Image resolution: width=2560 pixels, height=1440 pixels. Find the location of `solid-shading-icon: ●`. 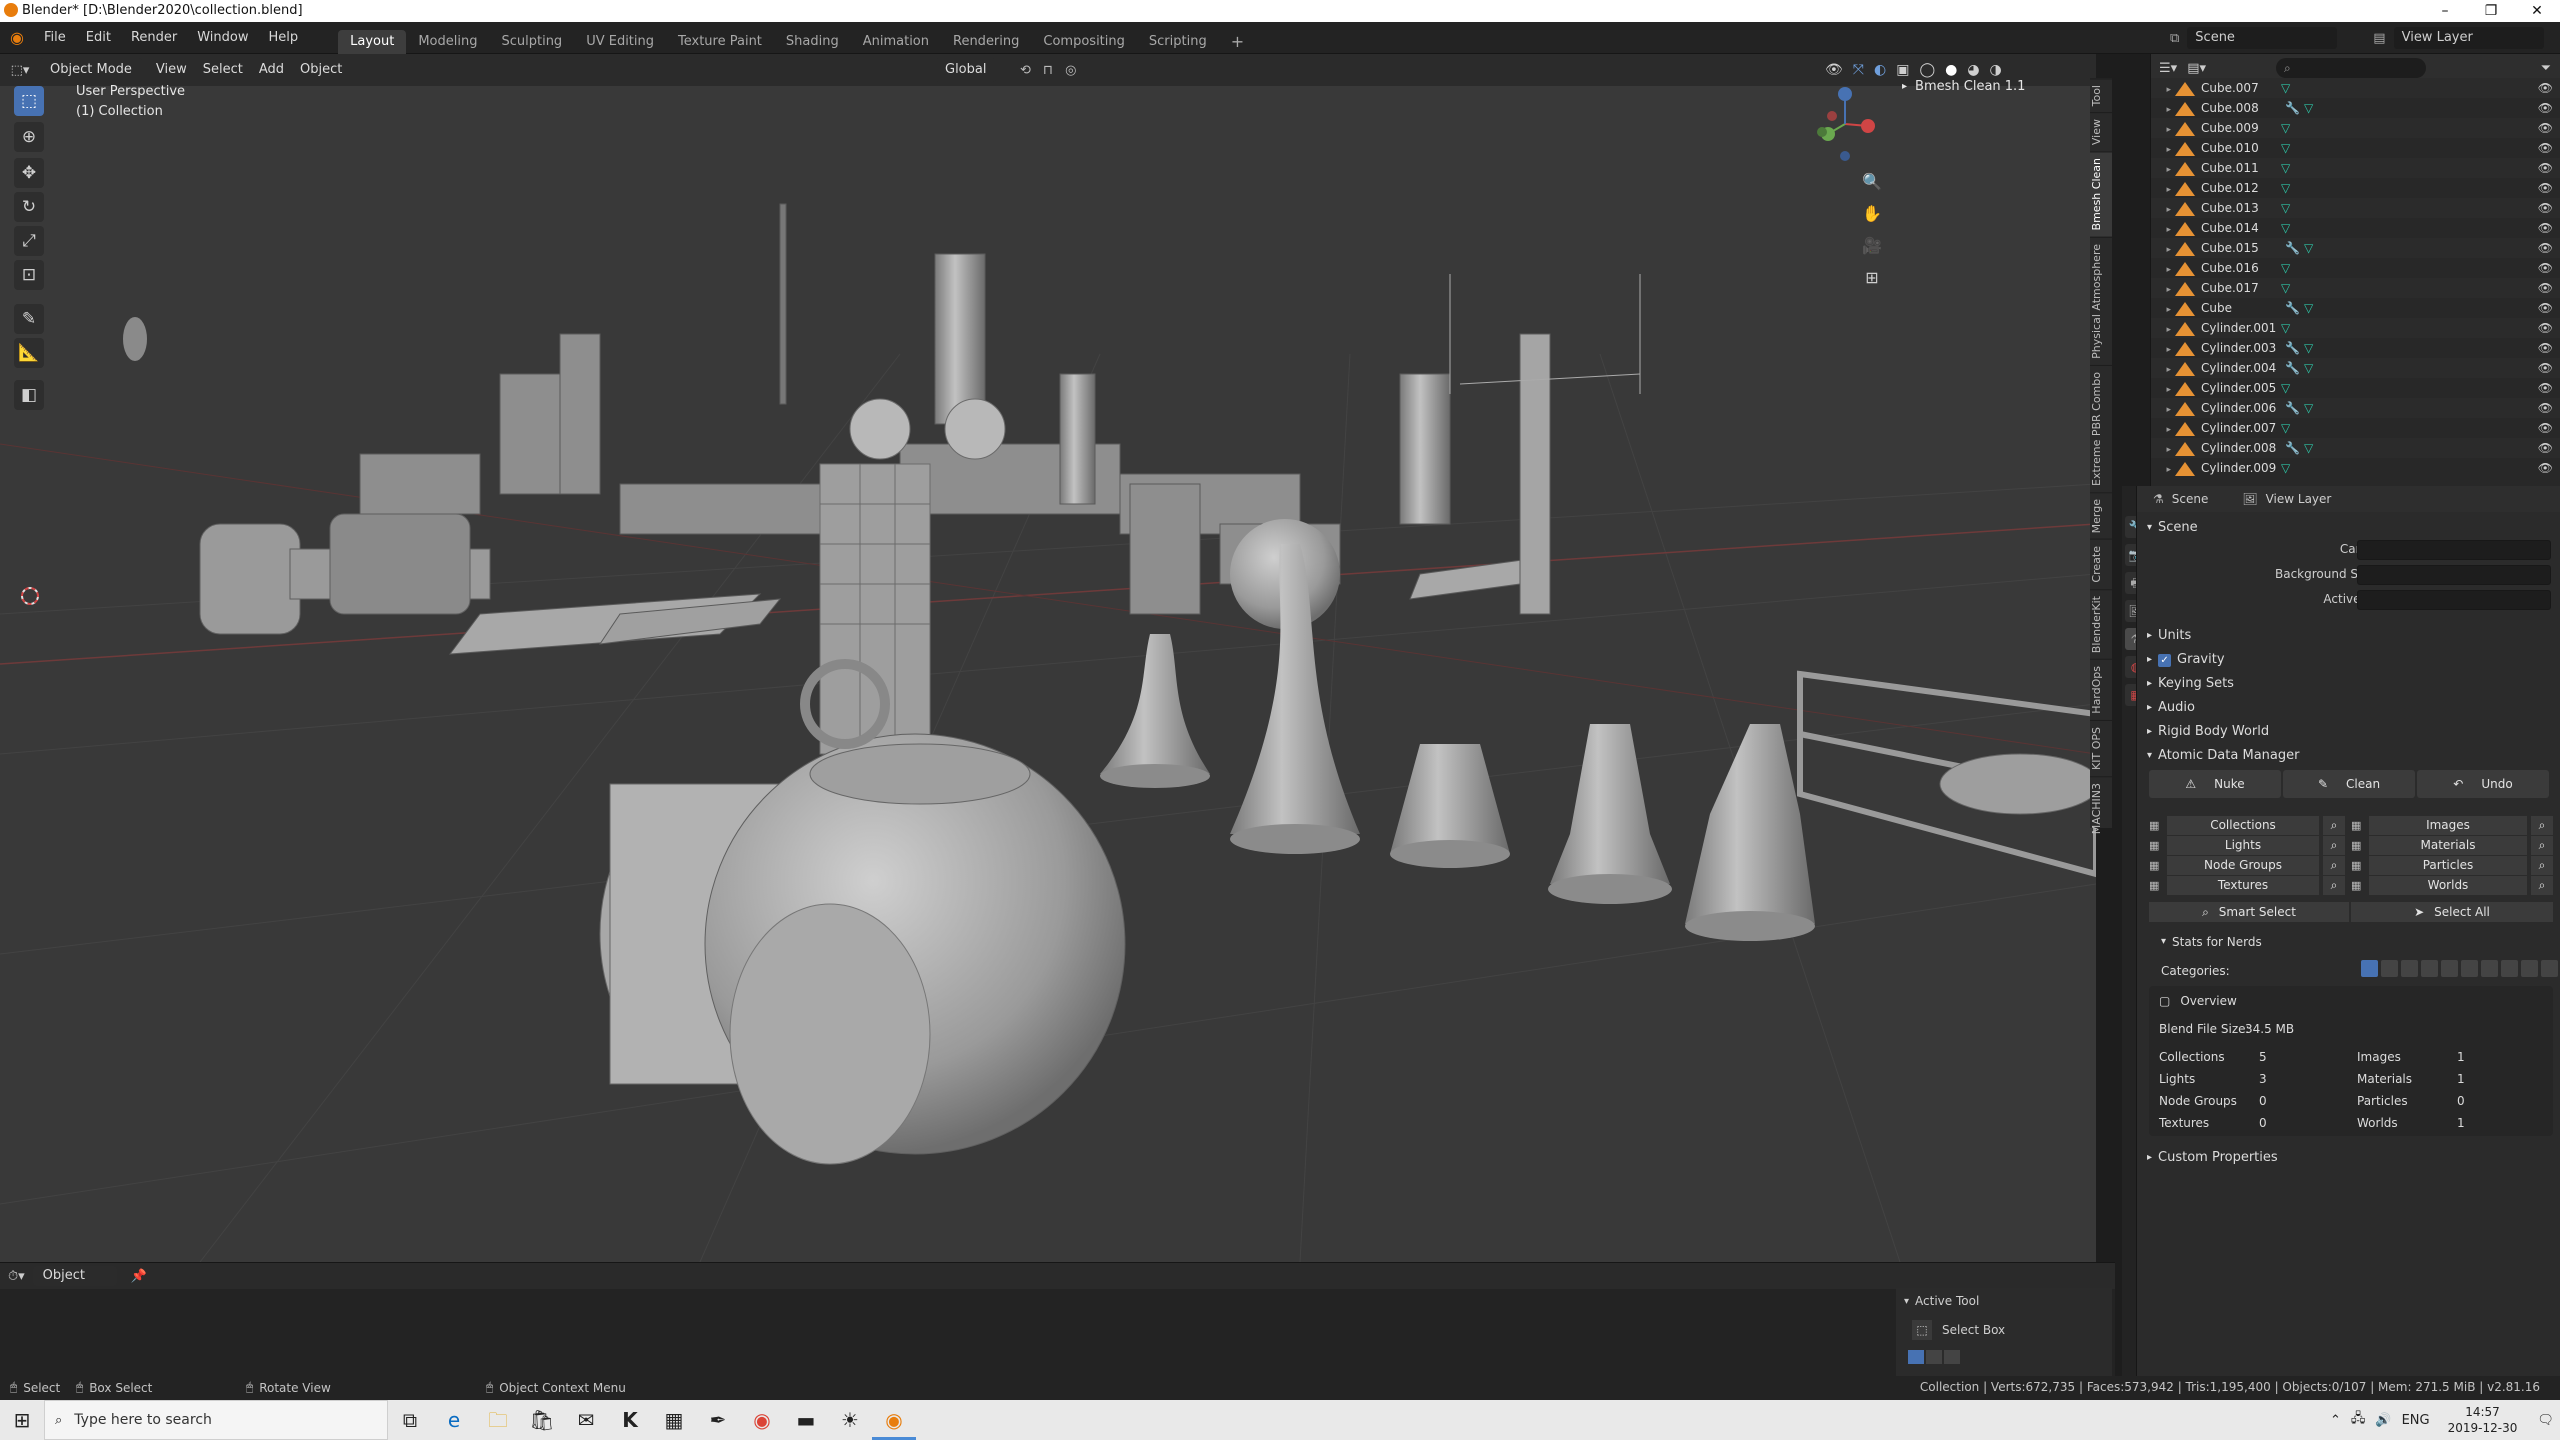

solid-shading-icon: ● is located at coordinates (1951, 70).